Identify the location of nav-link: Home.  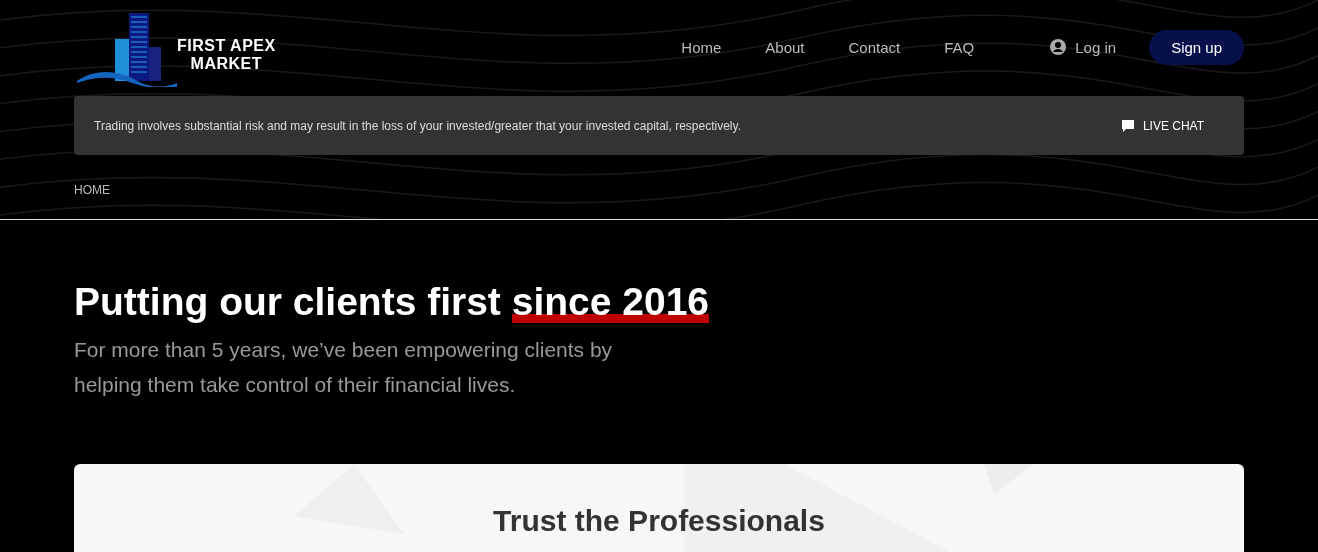
(701, 47).